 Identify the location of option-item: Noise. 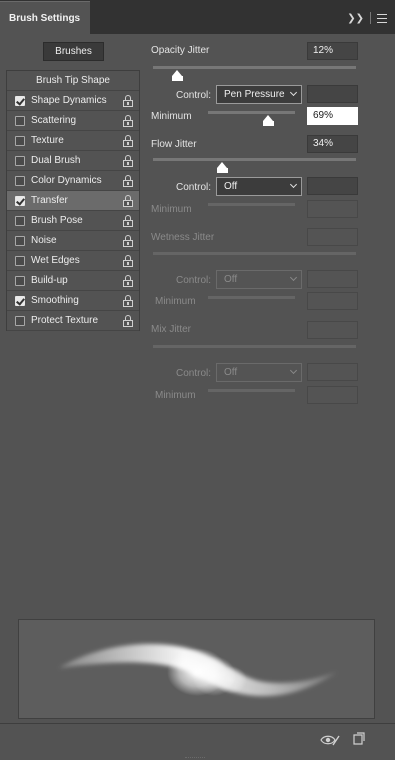
(73, 241).